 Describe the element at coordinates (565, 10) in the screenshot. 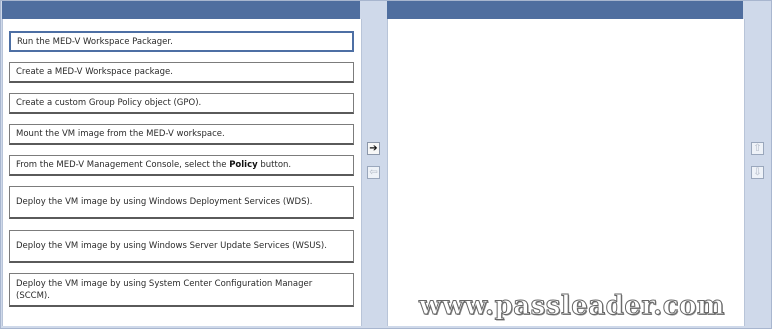

I see `answer-list-header` at that location.